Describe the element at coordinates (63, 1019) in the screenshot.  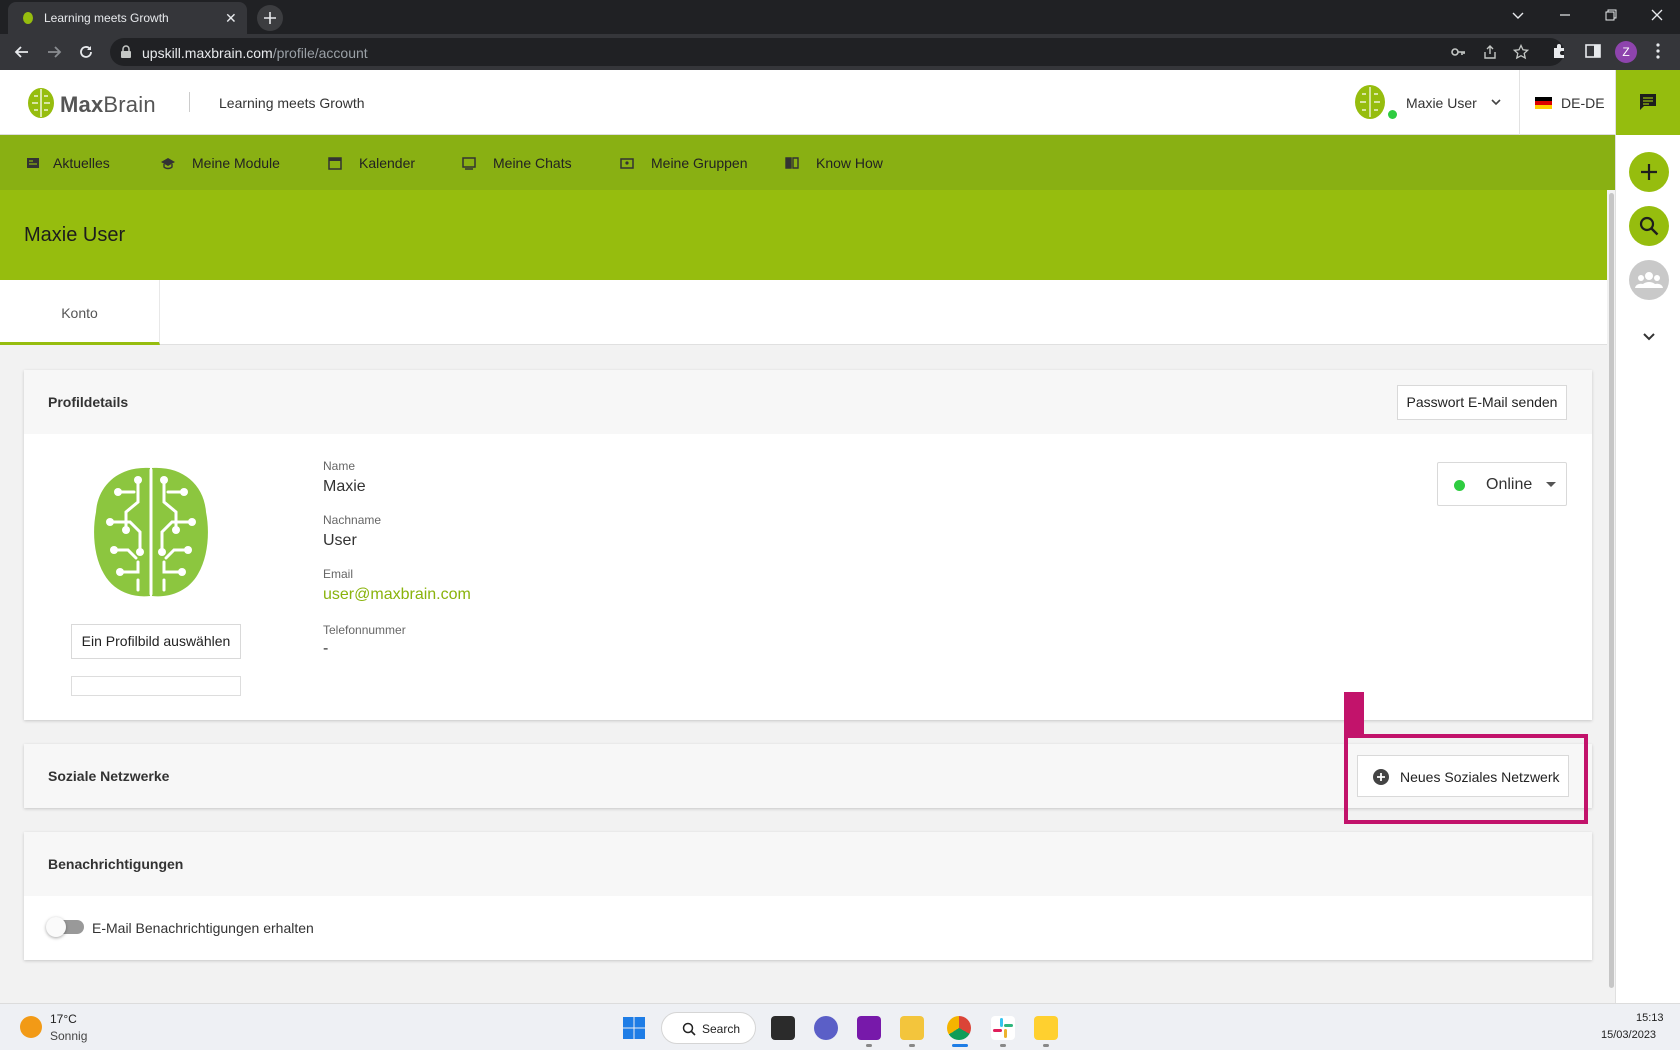
I see `weather-temperature: 17°C` at that location.